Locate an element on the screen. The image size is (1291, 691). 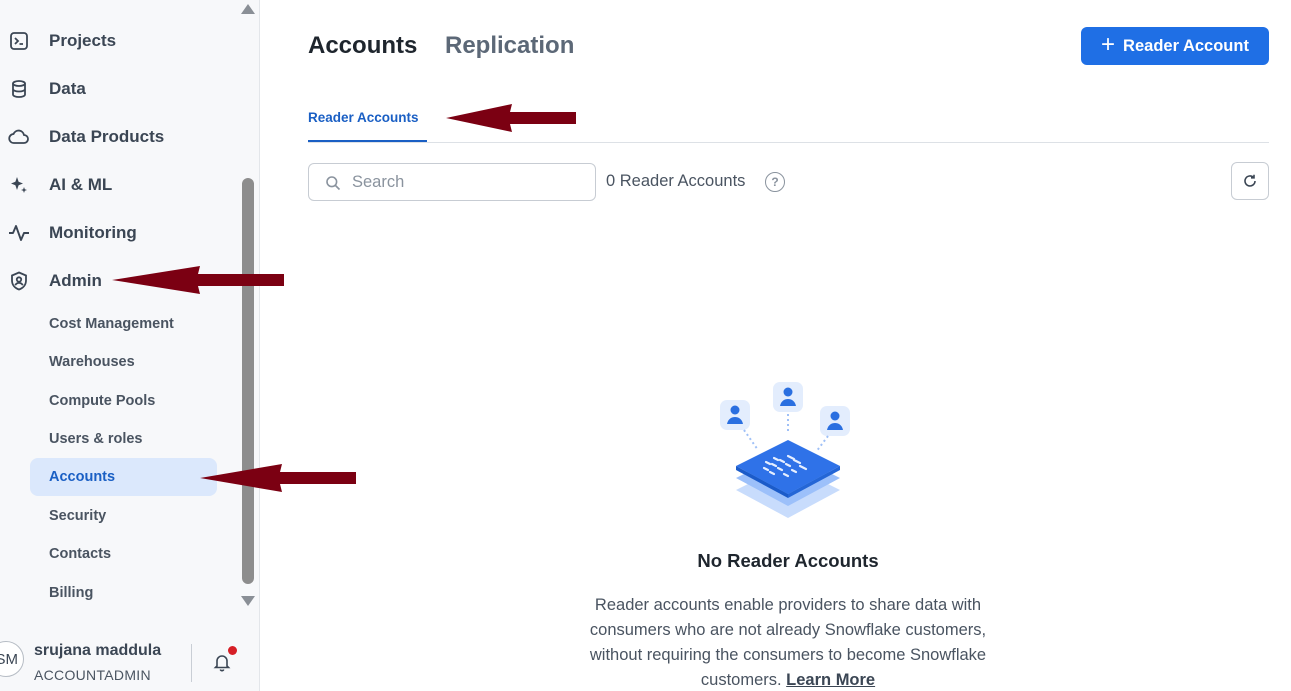
sidebar-item-warehouses: Warehouses is located at coordinates (123, 362).